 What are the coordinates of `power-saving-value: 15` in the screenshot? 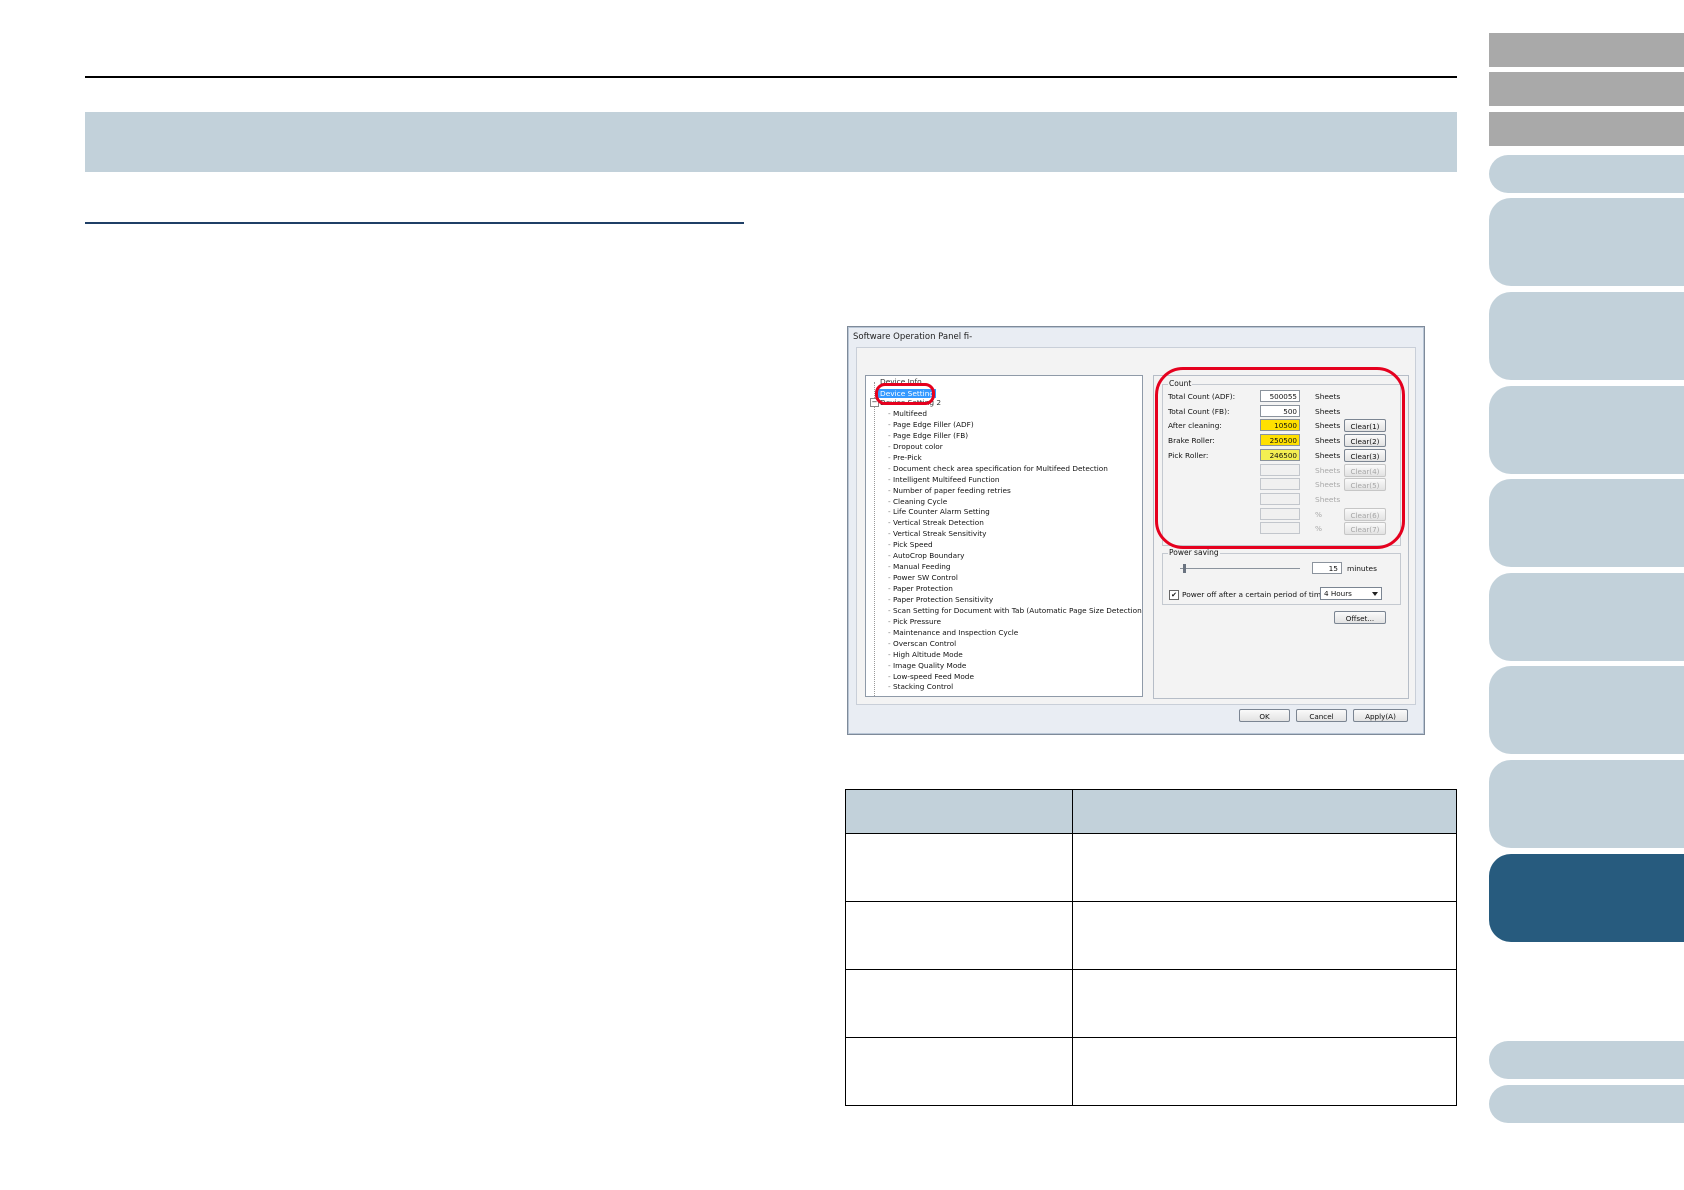 It's located at (1327, 568).